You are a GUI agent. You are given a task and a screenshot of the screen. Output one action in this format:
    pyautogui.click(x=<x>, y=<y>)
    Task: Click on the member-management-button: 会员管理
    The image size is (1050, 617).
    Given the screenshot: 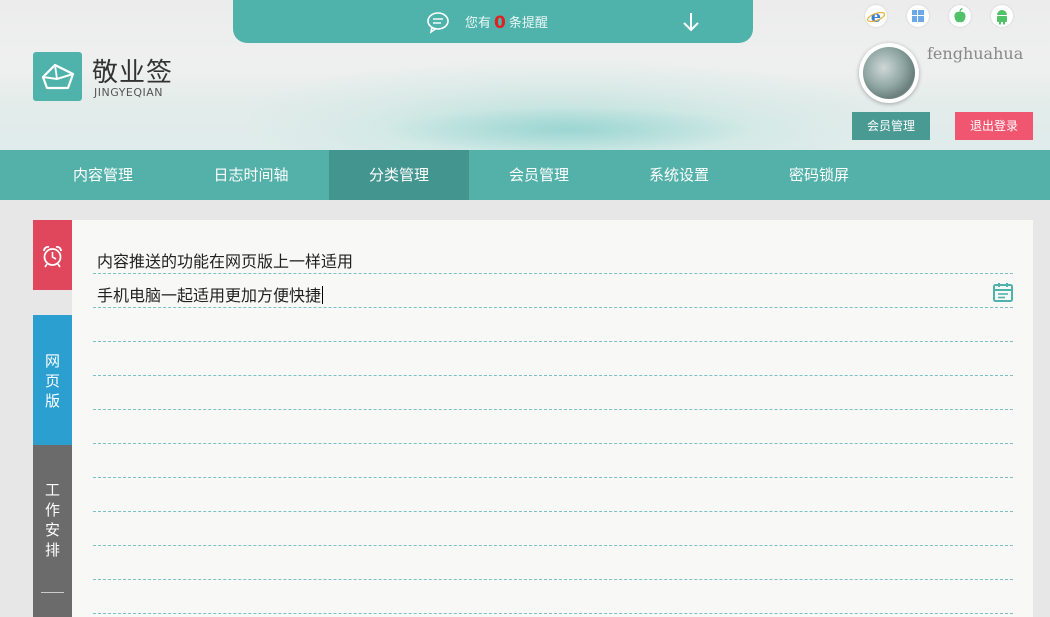 What is the action you would take?
    pyautogui.click(x=891, y=126)
    